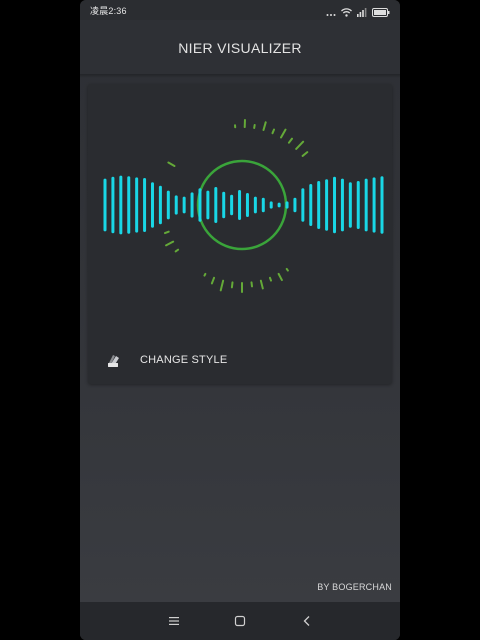 The height and width of the screenshot is (640, 480). I want to click on app-bar: NIER VISUALIZER, so click(240, 47).